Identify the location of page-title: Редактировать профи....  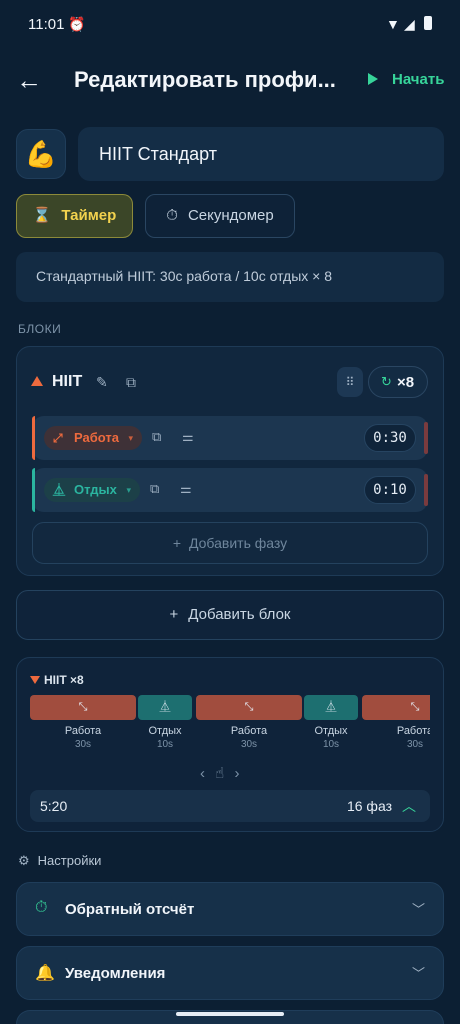
(205, 79).